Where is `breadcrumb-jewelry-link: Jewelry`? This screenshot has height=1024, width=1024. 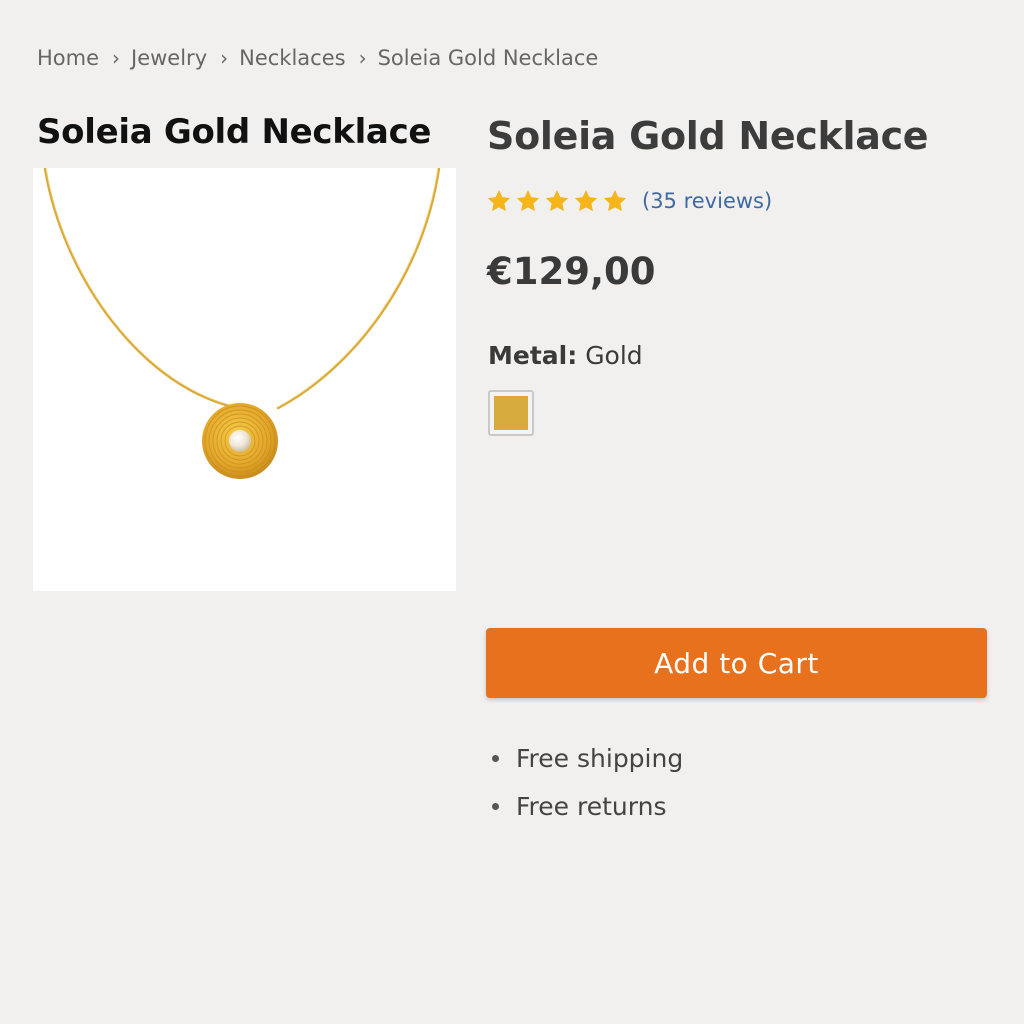
breadcrumb-jewelry-link: Jewelry is located at coordinates (169, 58).